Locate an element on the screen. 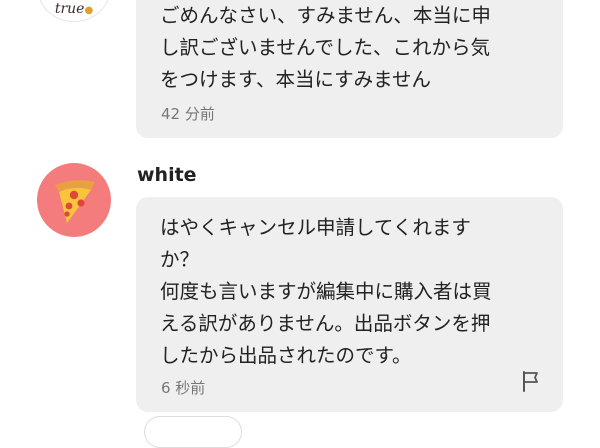  pizza-icon is located at coordinates (75, 201).